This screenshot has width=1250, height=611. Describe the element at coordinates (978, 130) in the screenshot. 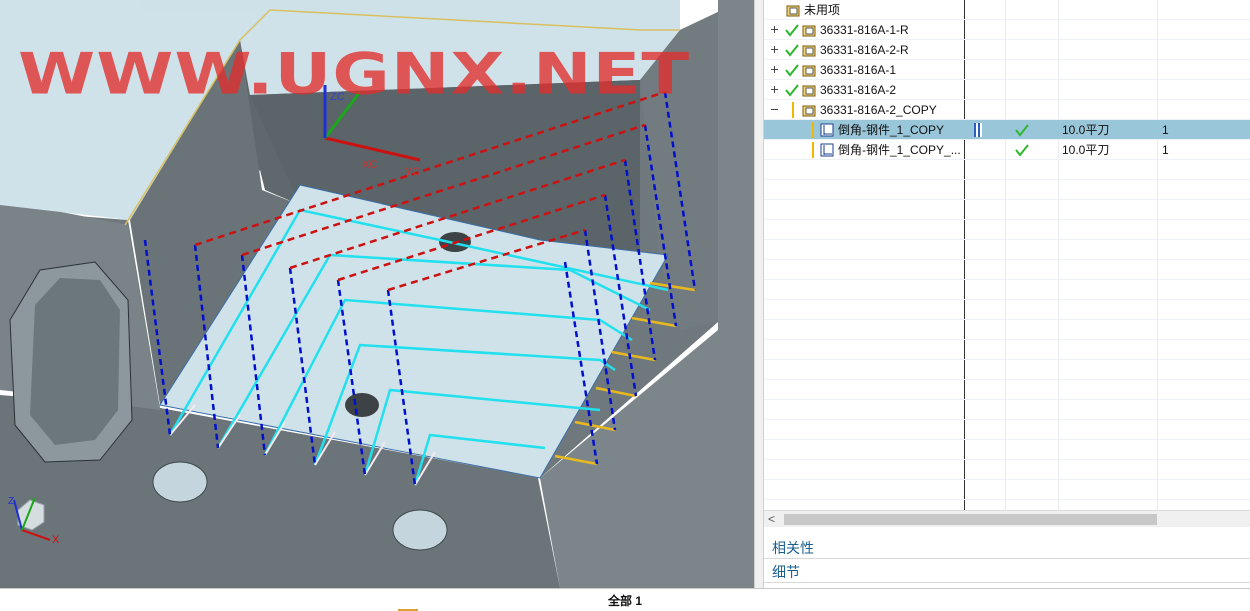

I see `path-status-icon` at that location.